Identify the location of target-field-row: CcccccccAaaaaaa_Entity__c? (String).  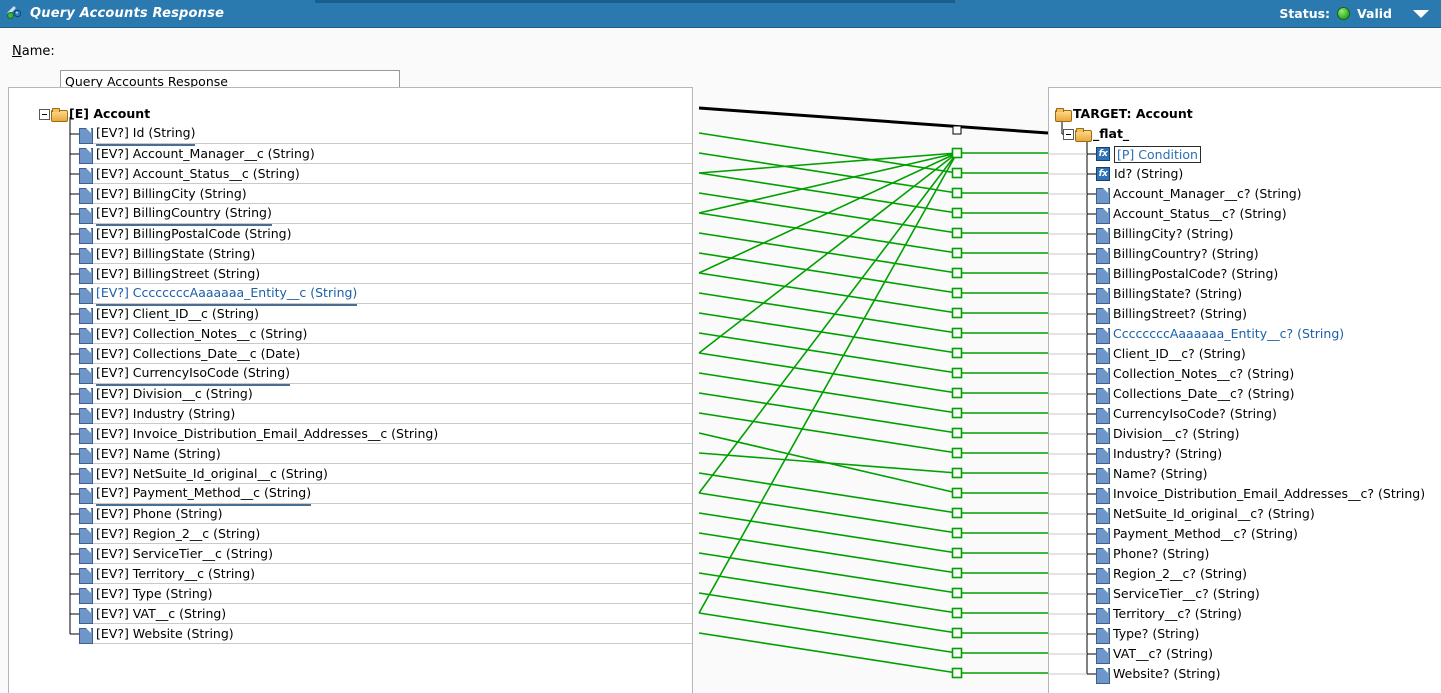
(1220, 334).